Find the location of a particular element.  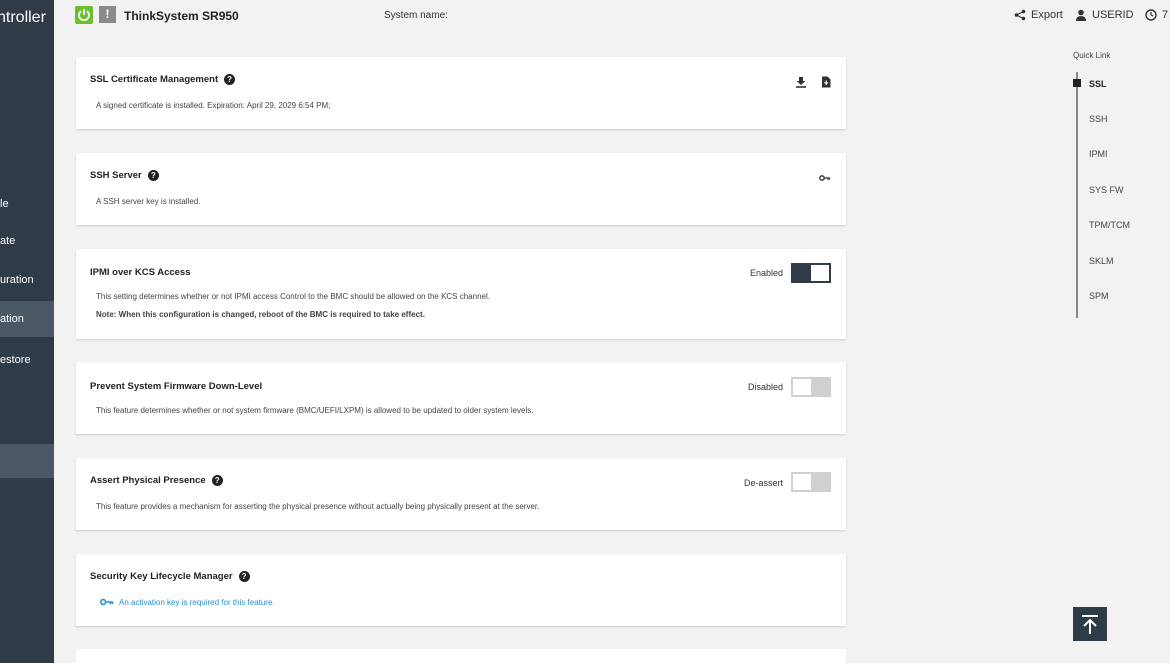

user-icon is located at coordinates (1081, 15).